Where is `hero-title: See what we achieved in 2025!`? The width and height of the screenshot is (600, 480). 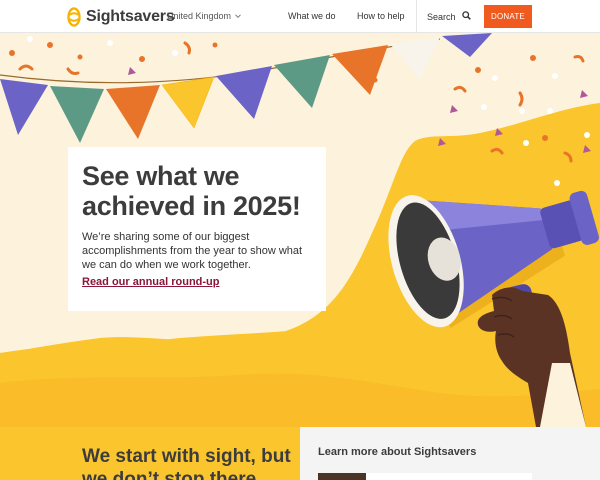 hero-title: See what we achieved in 2025! is located at coordinates (191, 191).